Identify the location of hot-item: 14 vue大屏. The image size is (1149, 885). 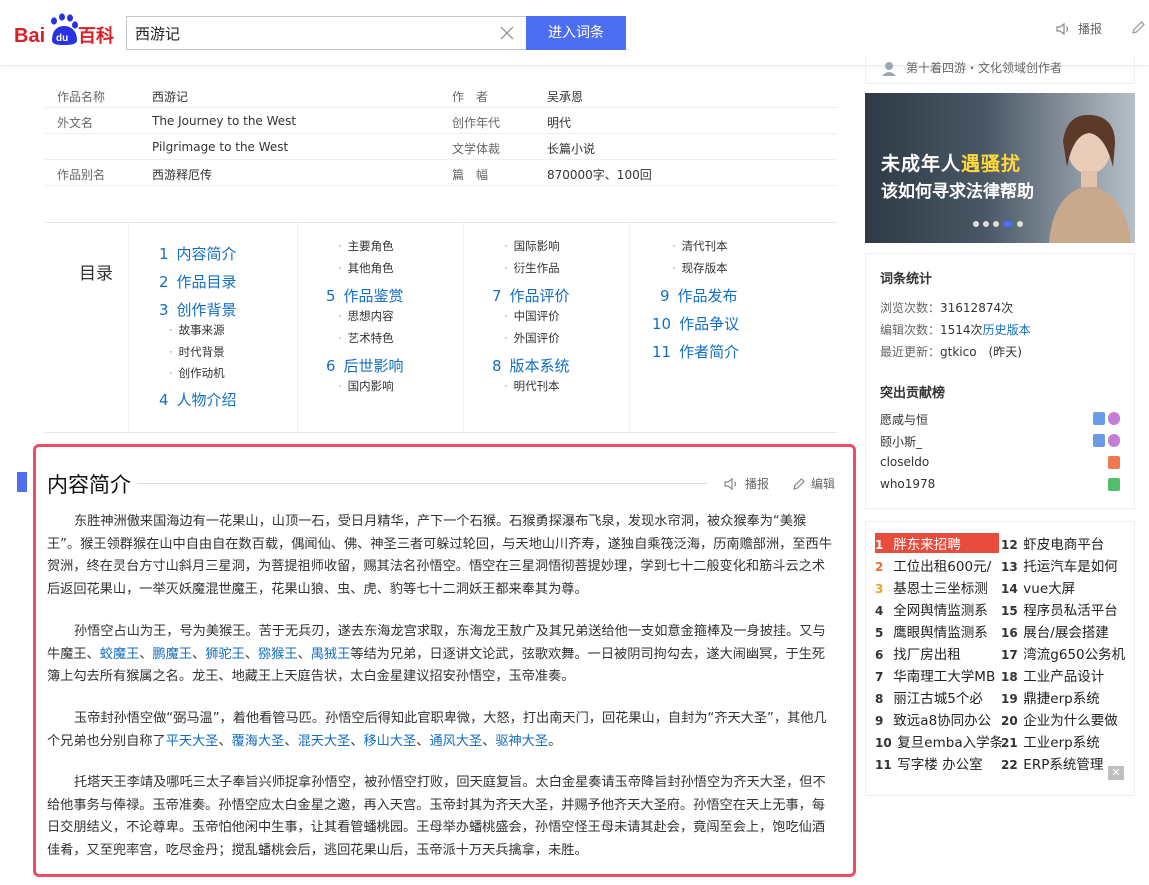
(1038, 587).